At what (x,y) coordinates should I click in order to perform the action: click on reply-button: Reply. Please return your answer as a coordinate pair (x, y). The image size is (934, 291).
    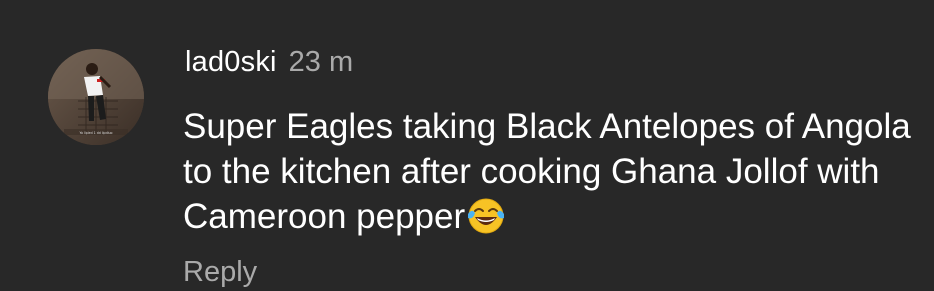
    Looking at the image, I should click on (220, 272).